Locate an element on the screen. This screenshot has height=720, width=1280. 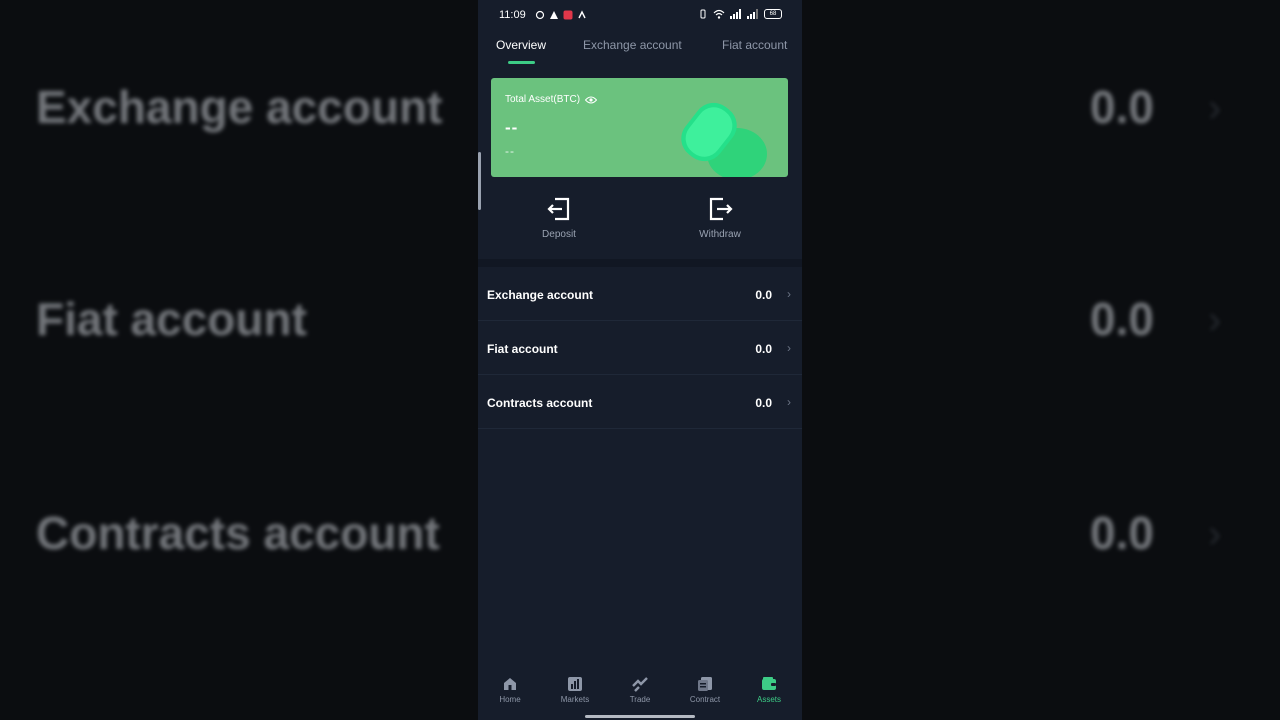
bg-row-name: Fiat account is located at coordinates (171, 319).